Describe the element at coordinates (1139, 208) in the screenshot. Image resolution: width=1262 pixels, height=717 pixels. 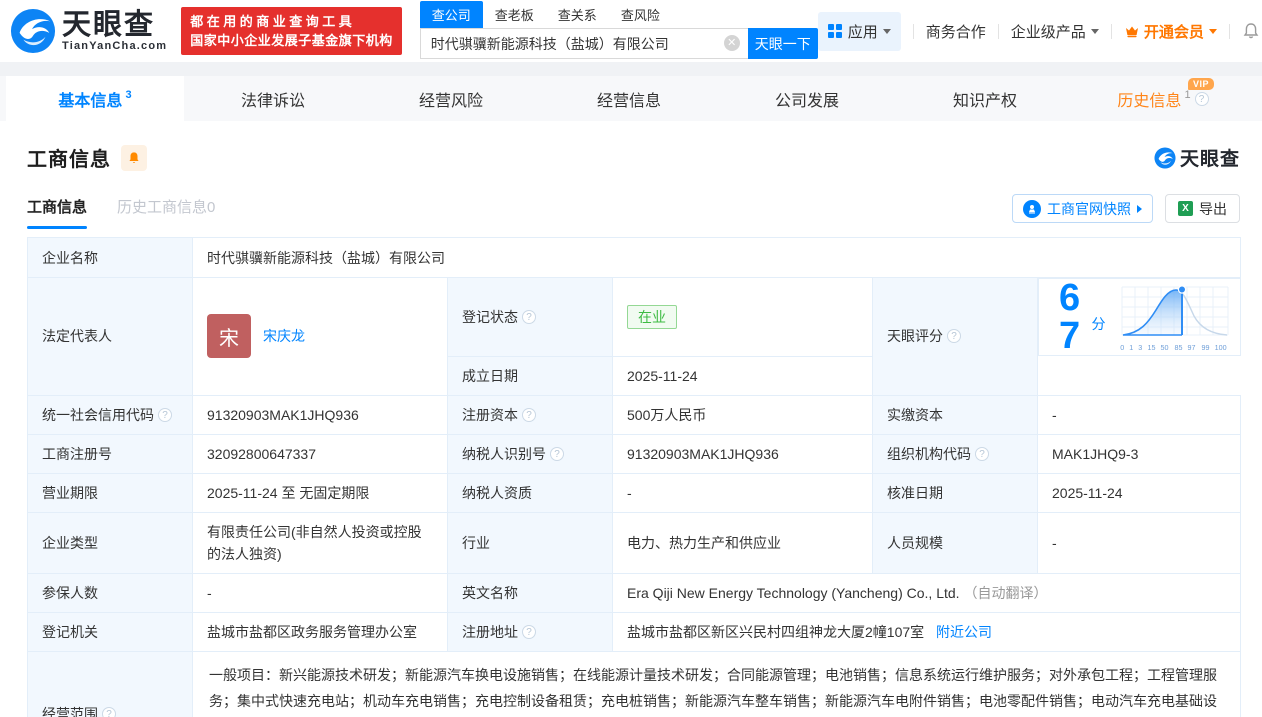
I see `arrow-right-icon` at that location.